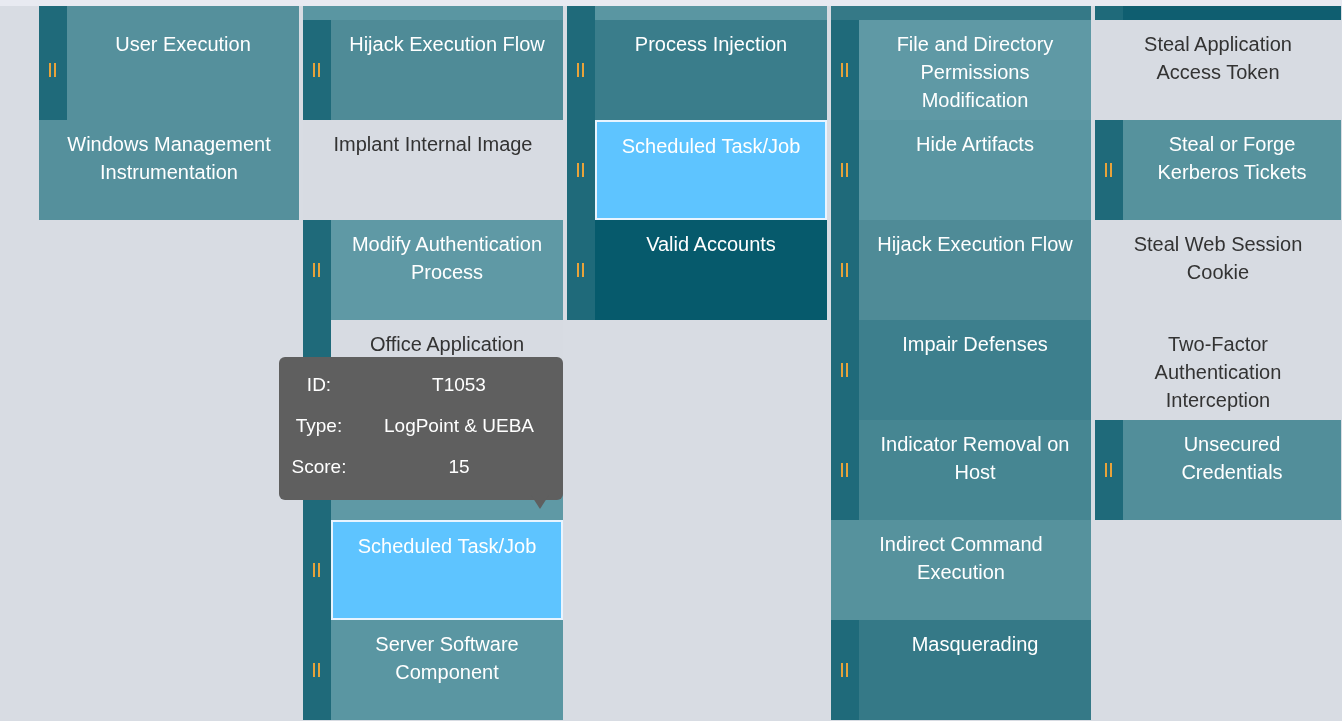 The width and height of the screenshot is (1342, 721). What do you see at coordinates (319, 385) in the screenshot?
I see `tooltip-label: ID:` at bounding box center [319, 385].